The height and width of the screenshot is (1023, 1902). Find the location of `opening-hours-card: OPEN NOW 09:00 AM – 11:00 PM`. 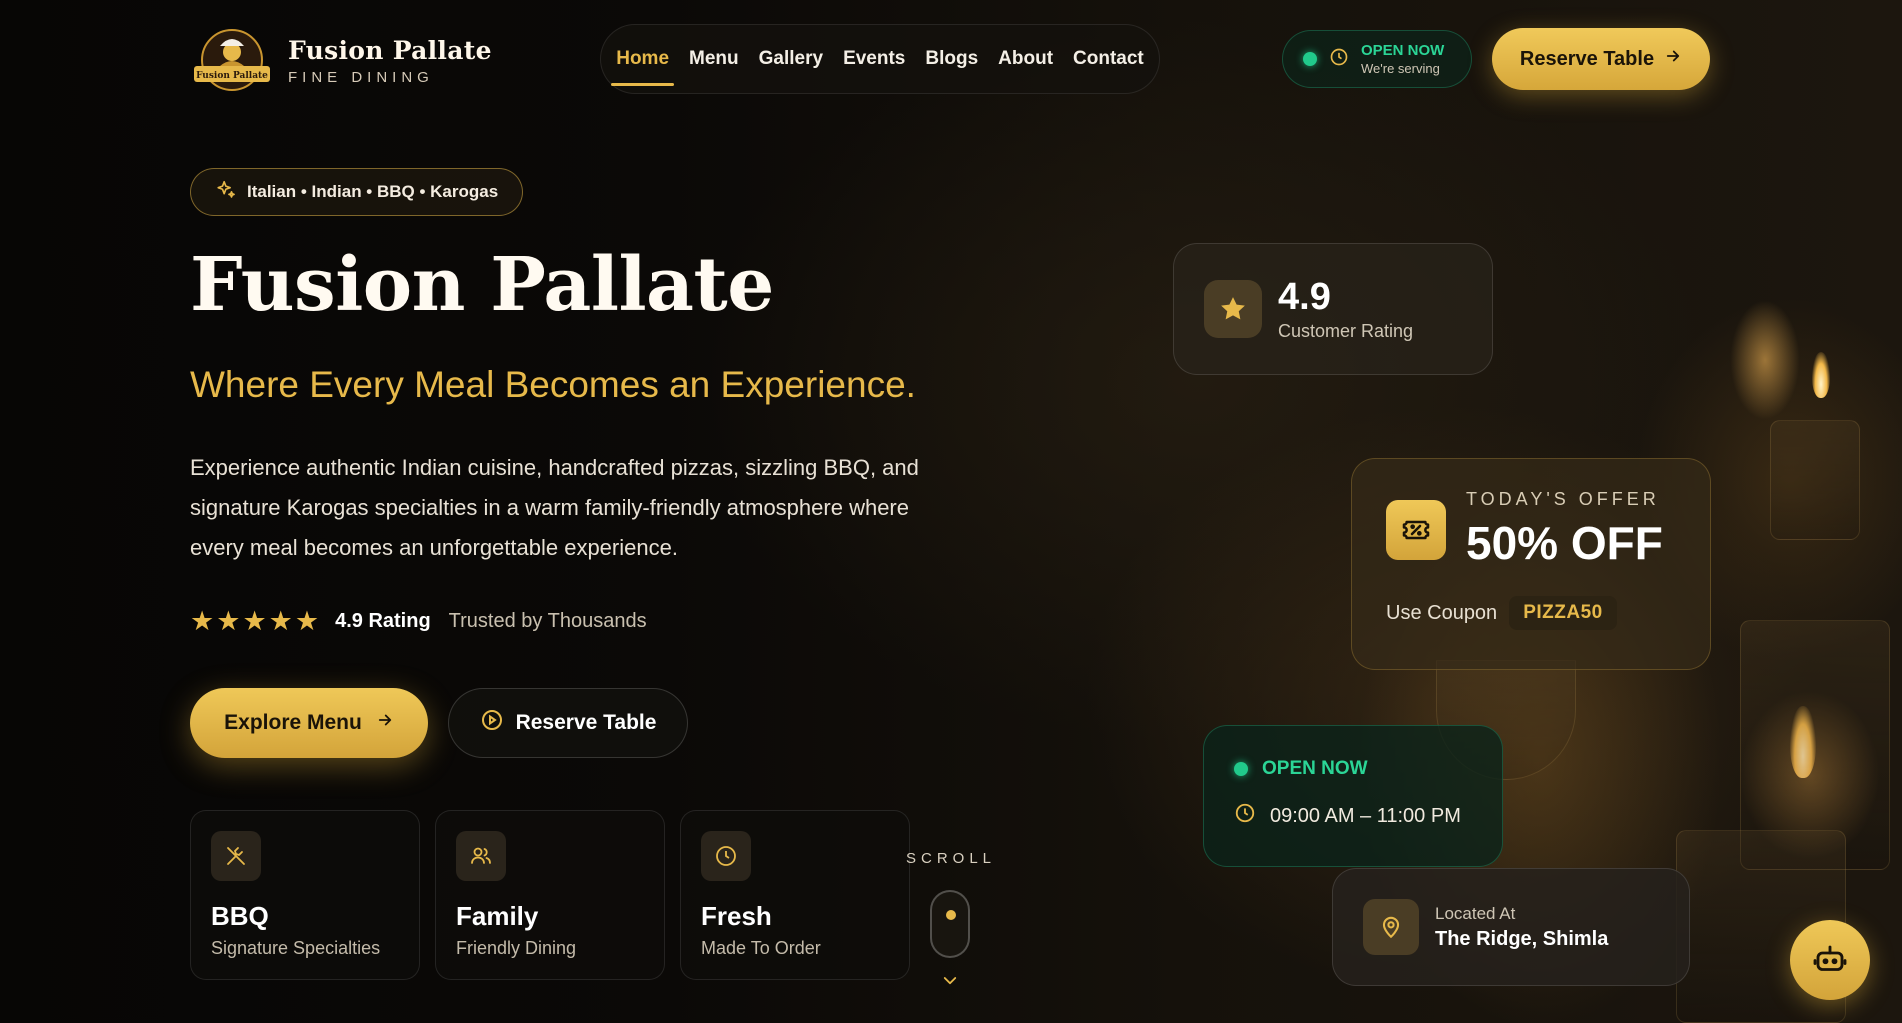

opening-hours-card: OPEN NOW 09:00 AM – 11:00 PM is located at coordinates (1353, 796).